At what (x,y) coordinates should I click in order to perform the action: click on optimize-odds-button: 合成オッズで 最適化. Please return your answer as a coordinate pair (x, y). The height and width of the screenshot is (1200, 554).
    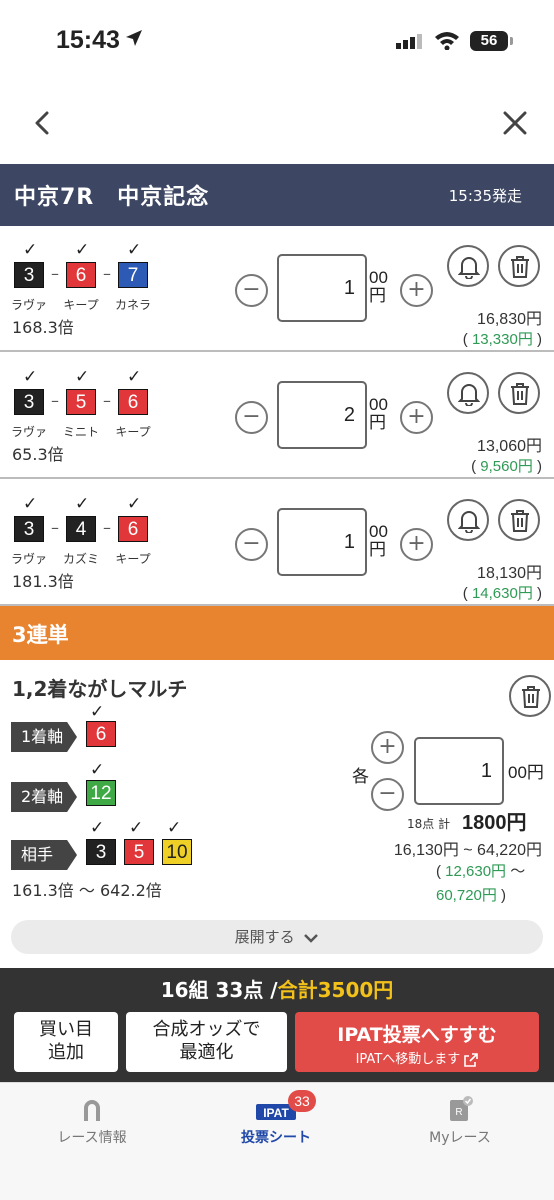
    Looking at the image, I should click on (206, 1042).